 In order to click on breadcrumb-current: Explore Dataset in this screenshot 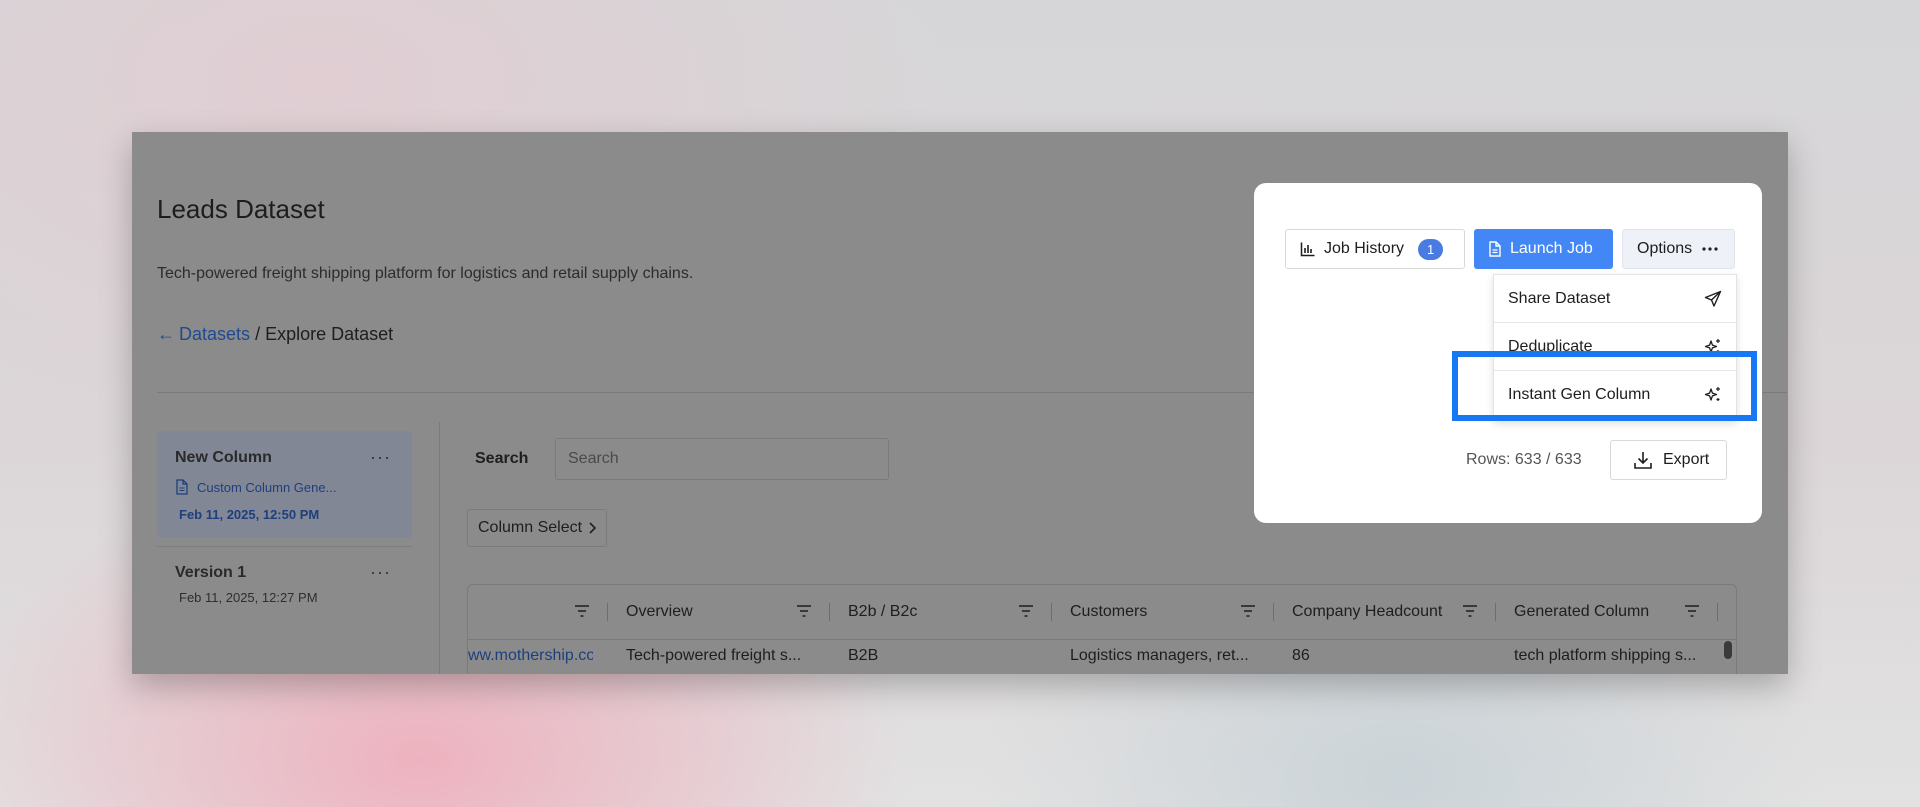, I will do `click(329, 334)`.